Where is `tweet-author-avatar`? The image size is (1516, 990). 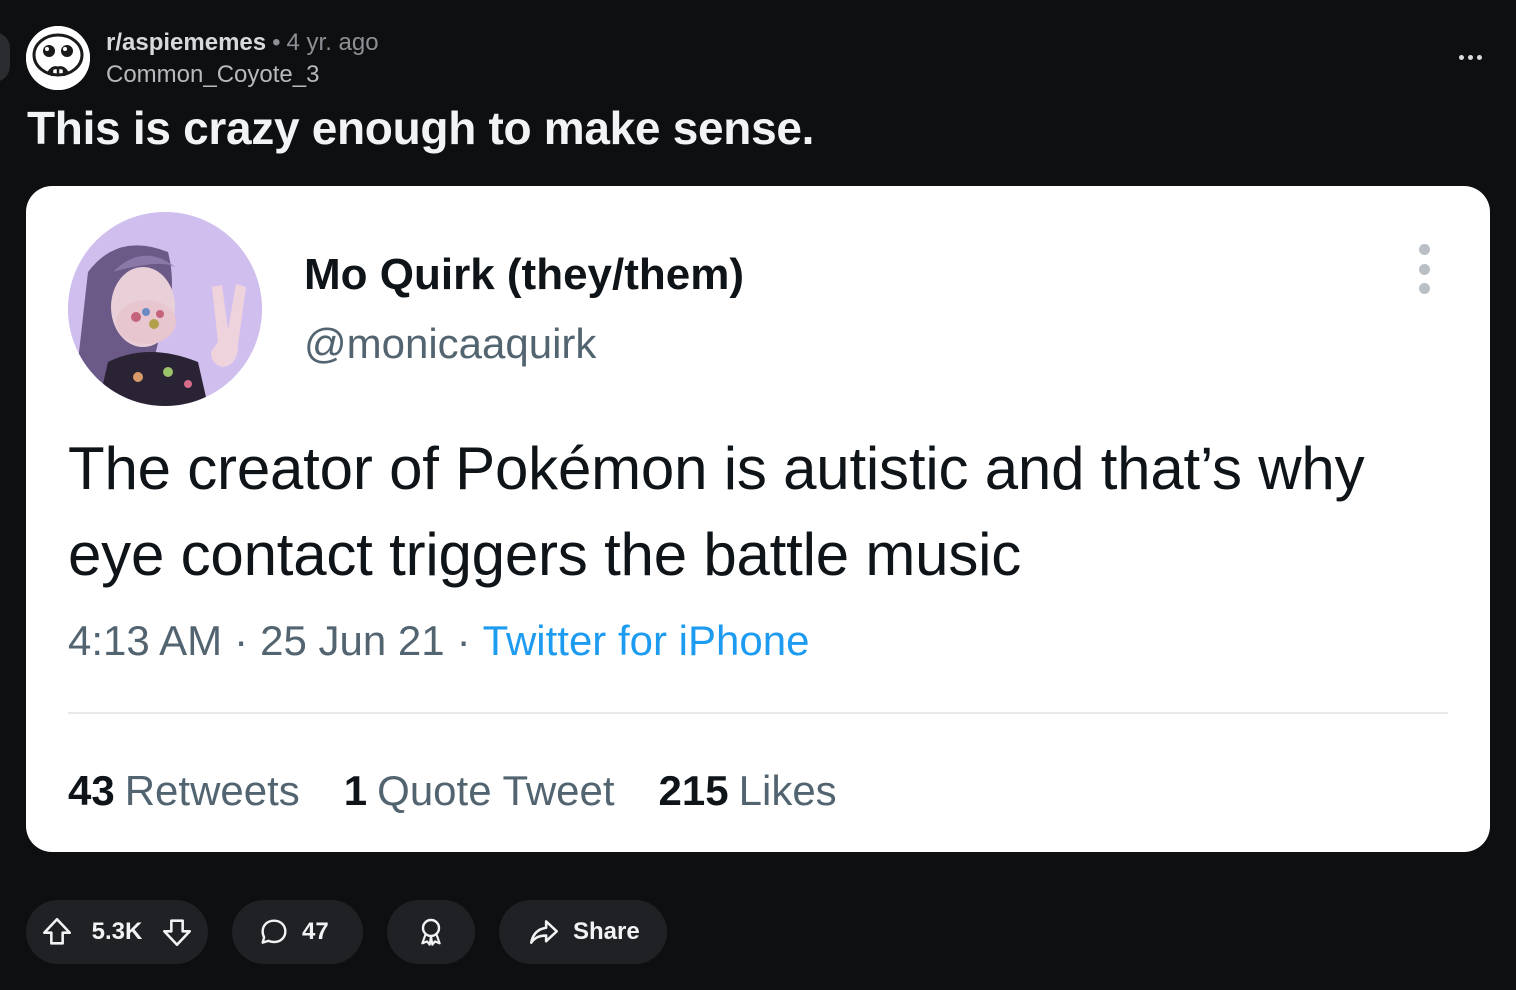
tweet-author-avatar is located at coordinates (165, 309).